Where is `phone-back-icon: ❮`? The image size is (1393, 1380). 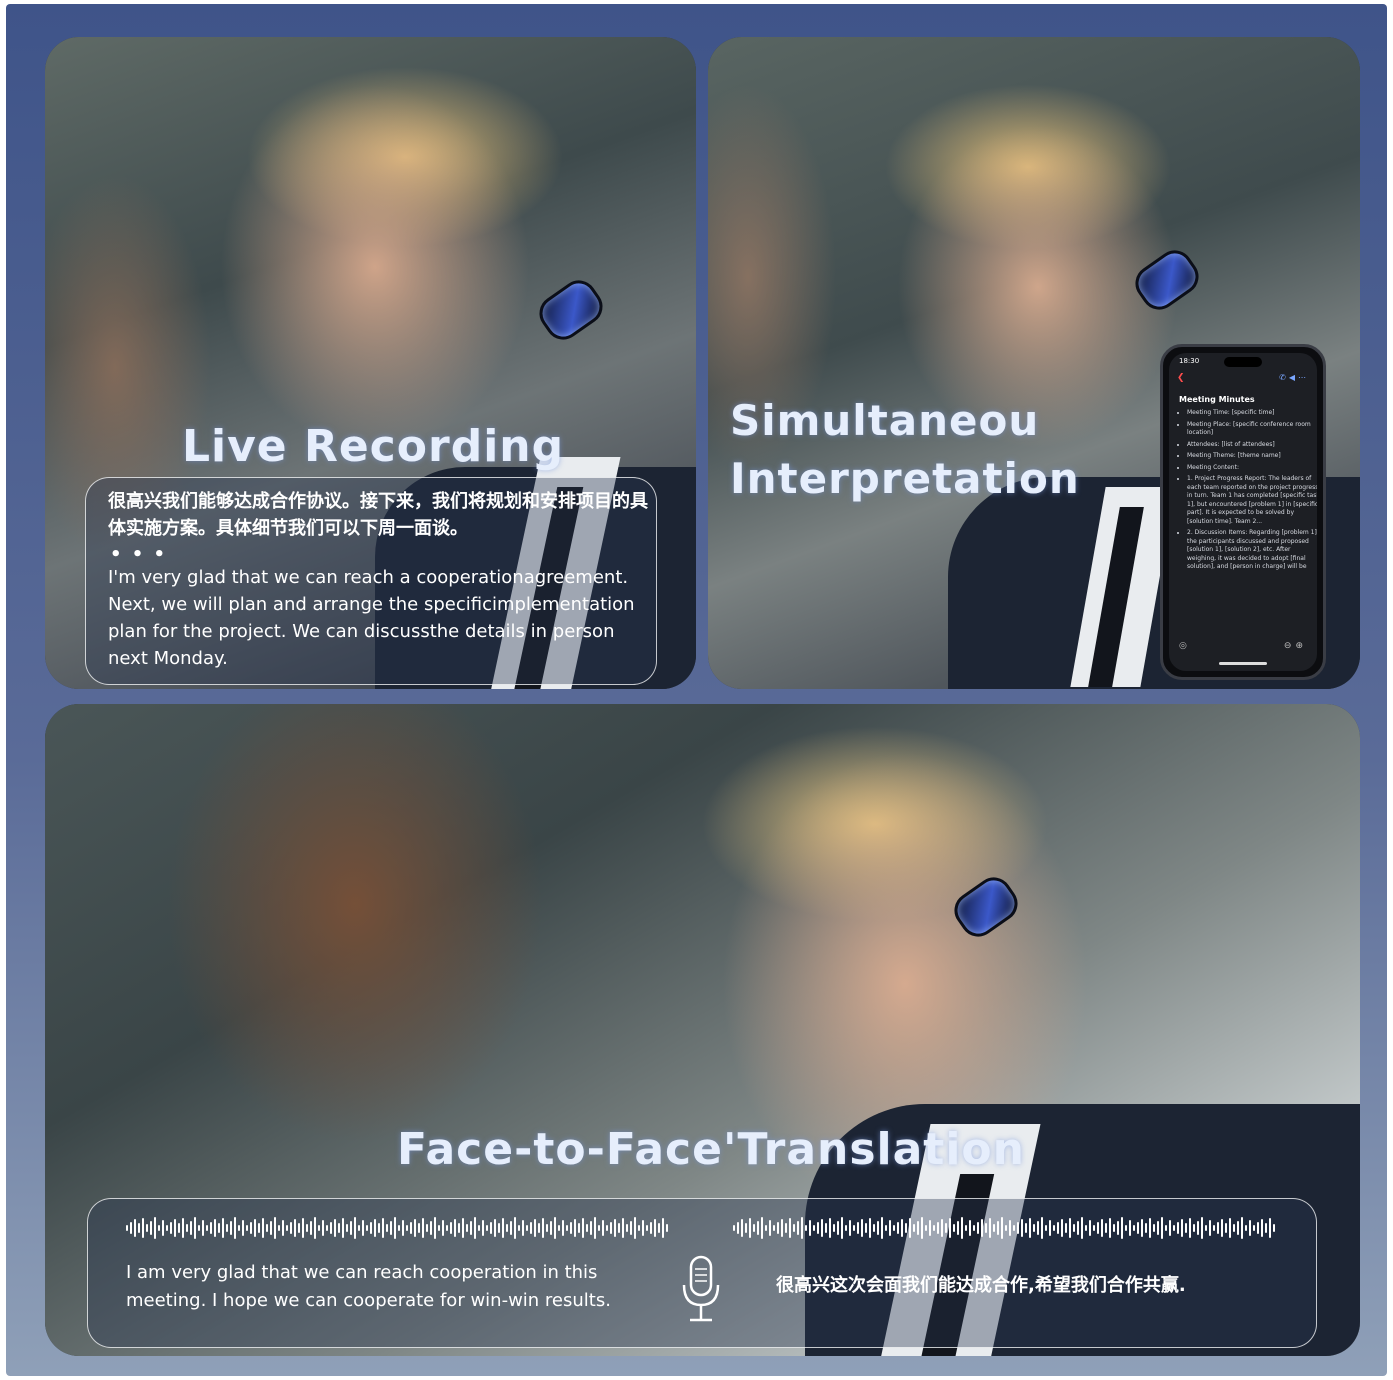
phone-back-icon: ❮ is located at coordinates (1181, 378).